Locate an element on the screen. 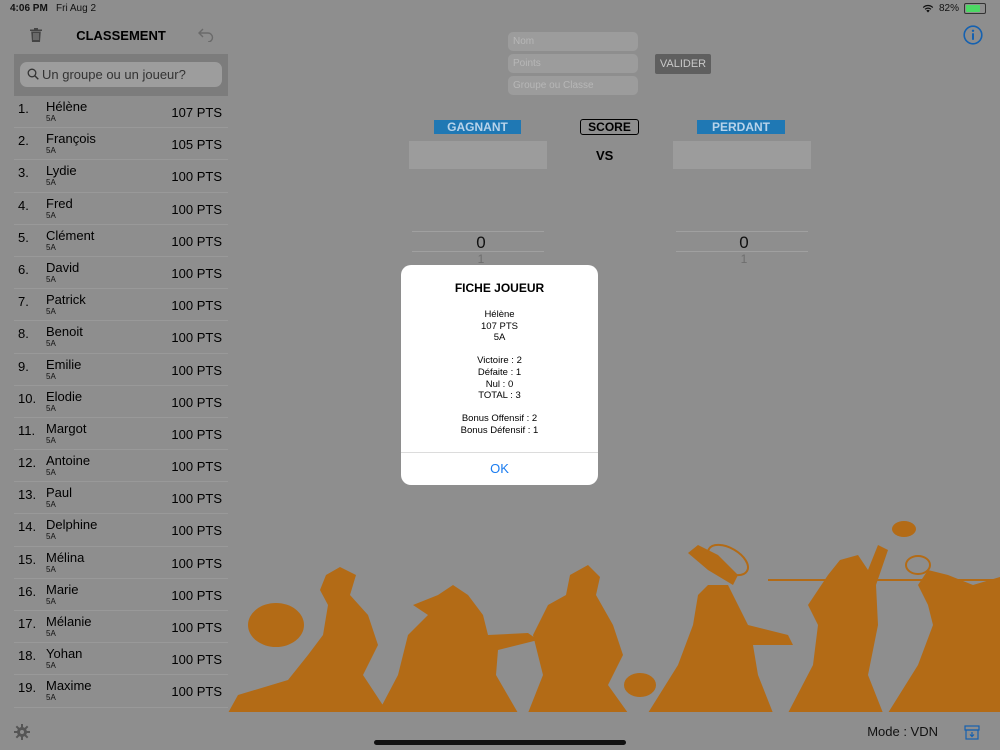  player-row: 16. Marie 5A 100 PTS is located at coordinates (121, 594).